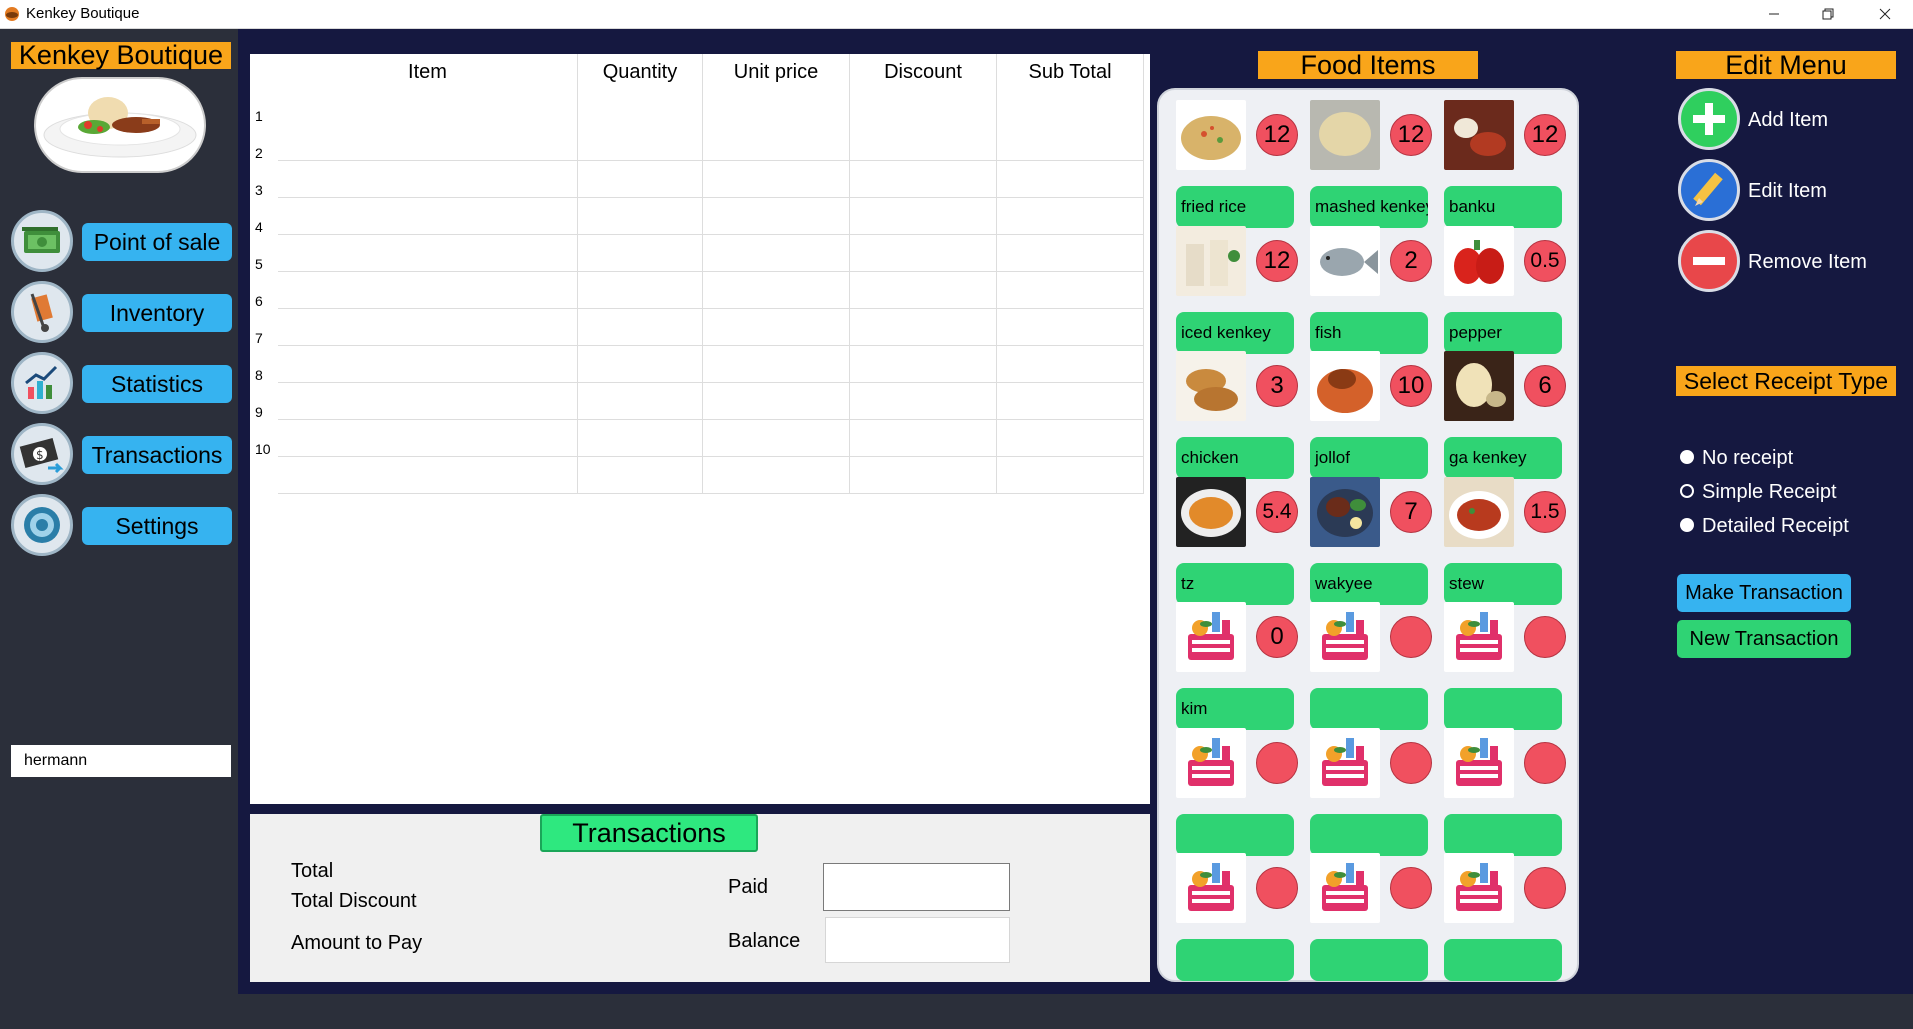 This screenshot has height=1029, width=1913. I want to click on tz-image, so click(1211, 511).